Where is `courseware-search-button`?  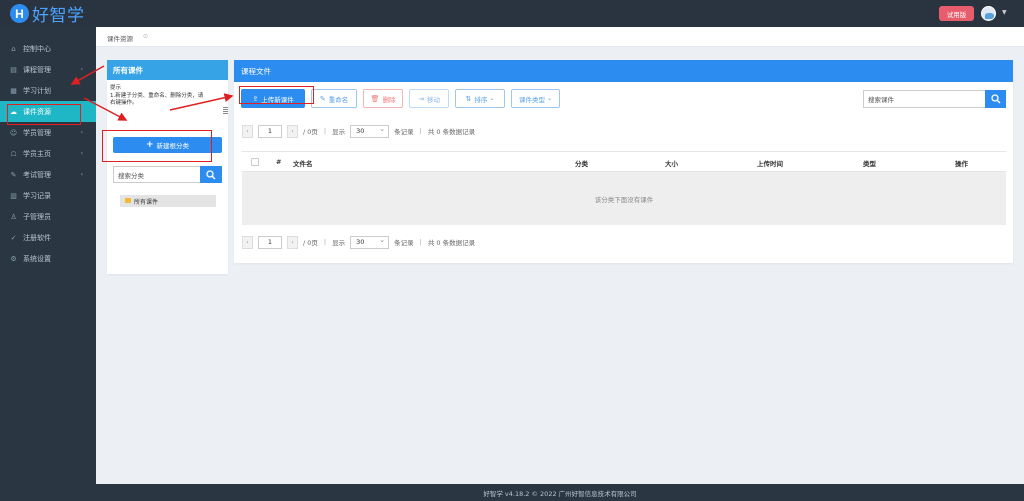 courseware-search-button is located at coordinates (995, 99).